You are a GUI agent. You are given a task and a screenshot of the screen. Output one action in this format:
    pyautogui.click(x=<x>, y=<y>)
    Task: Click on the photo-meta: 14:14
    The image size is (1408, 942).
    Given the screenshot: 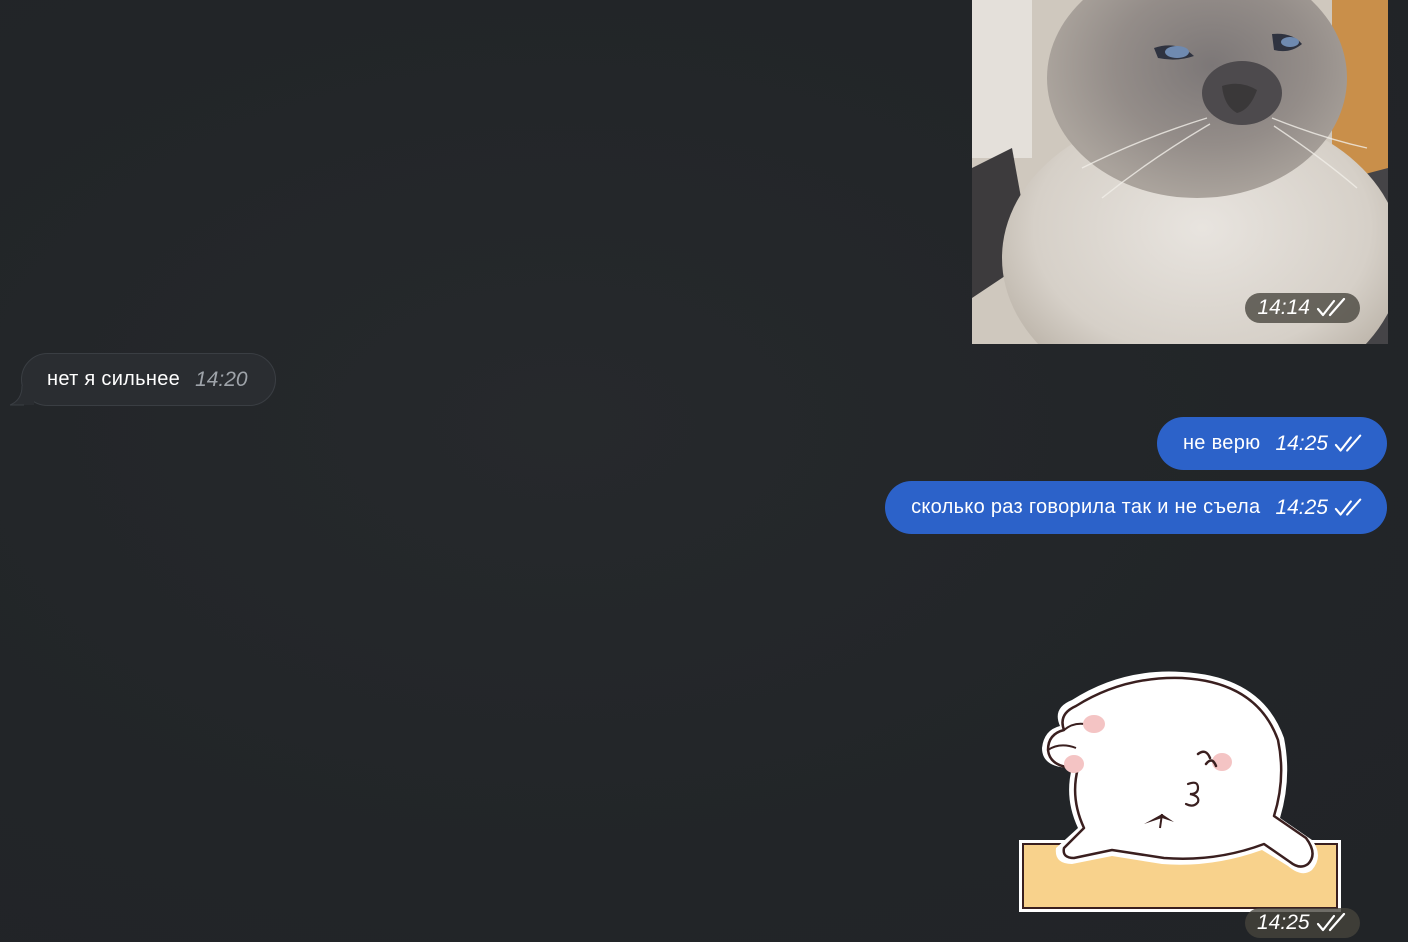 What is the action you would take?
    pyautogui.click(x=1302, y=308)
    